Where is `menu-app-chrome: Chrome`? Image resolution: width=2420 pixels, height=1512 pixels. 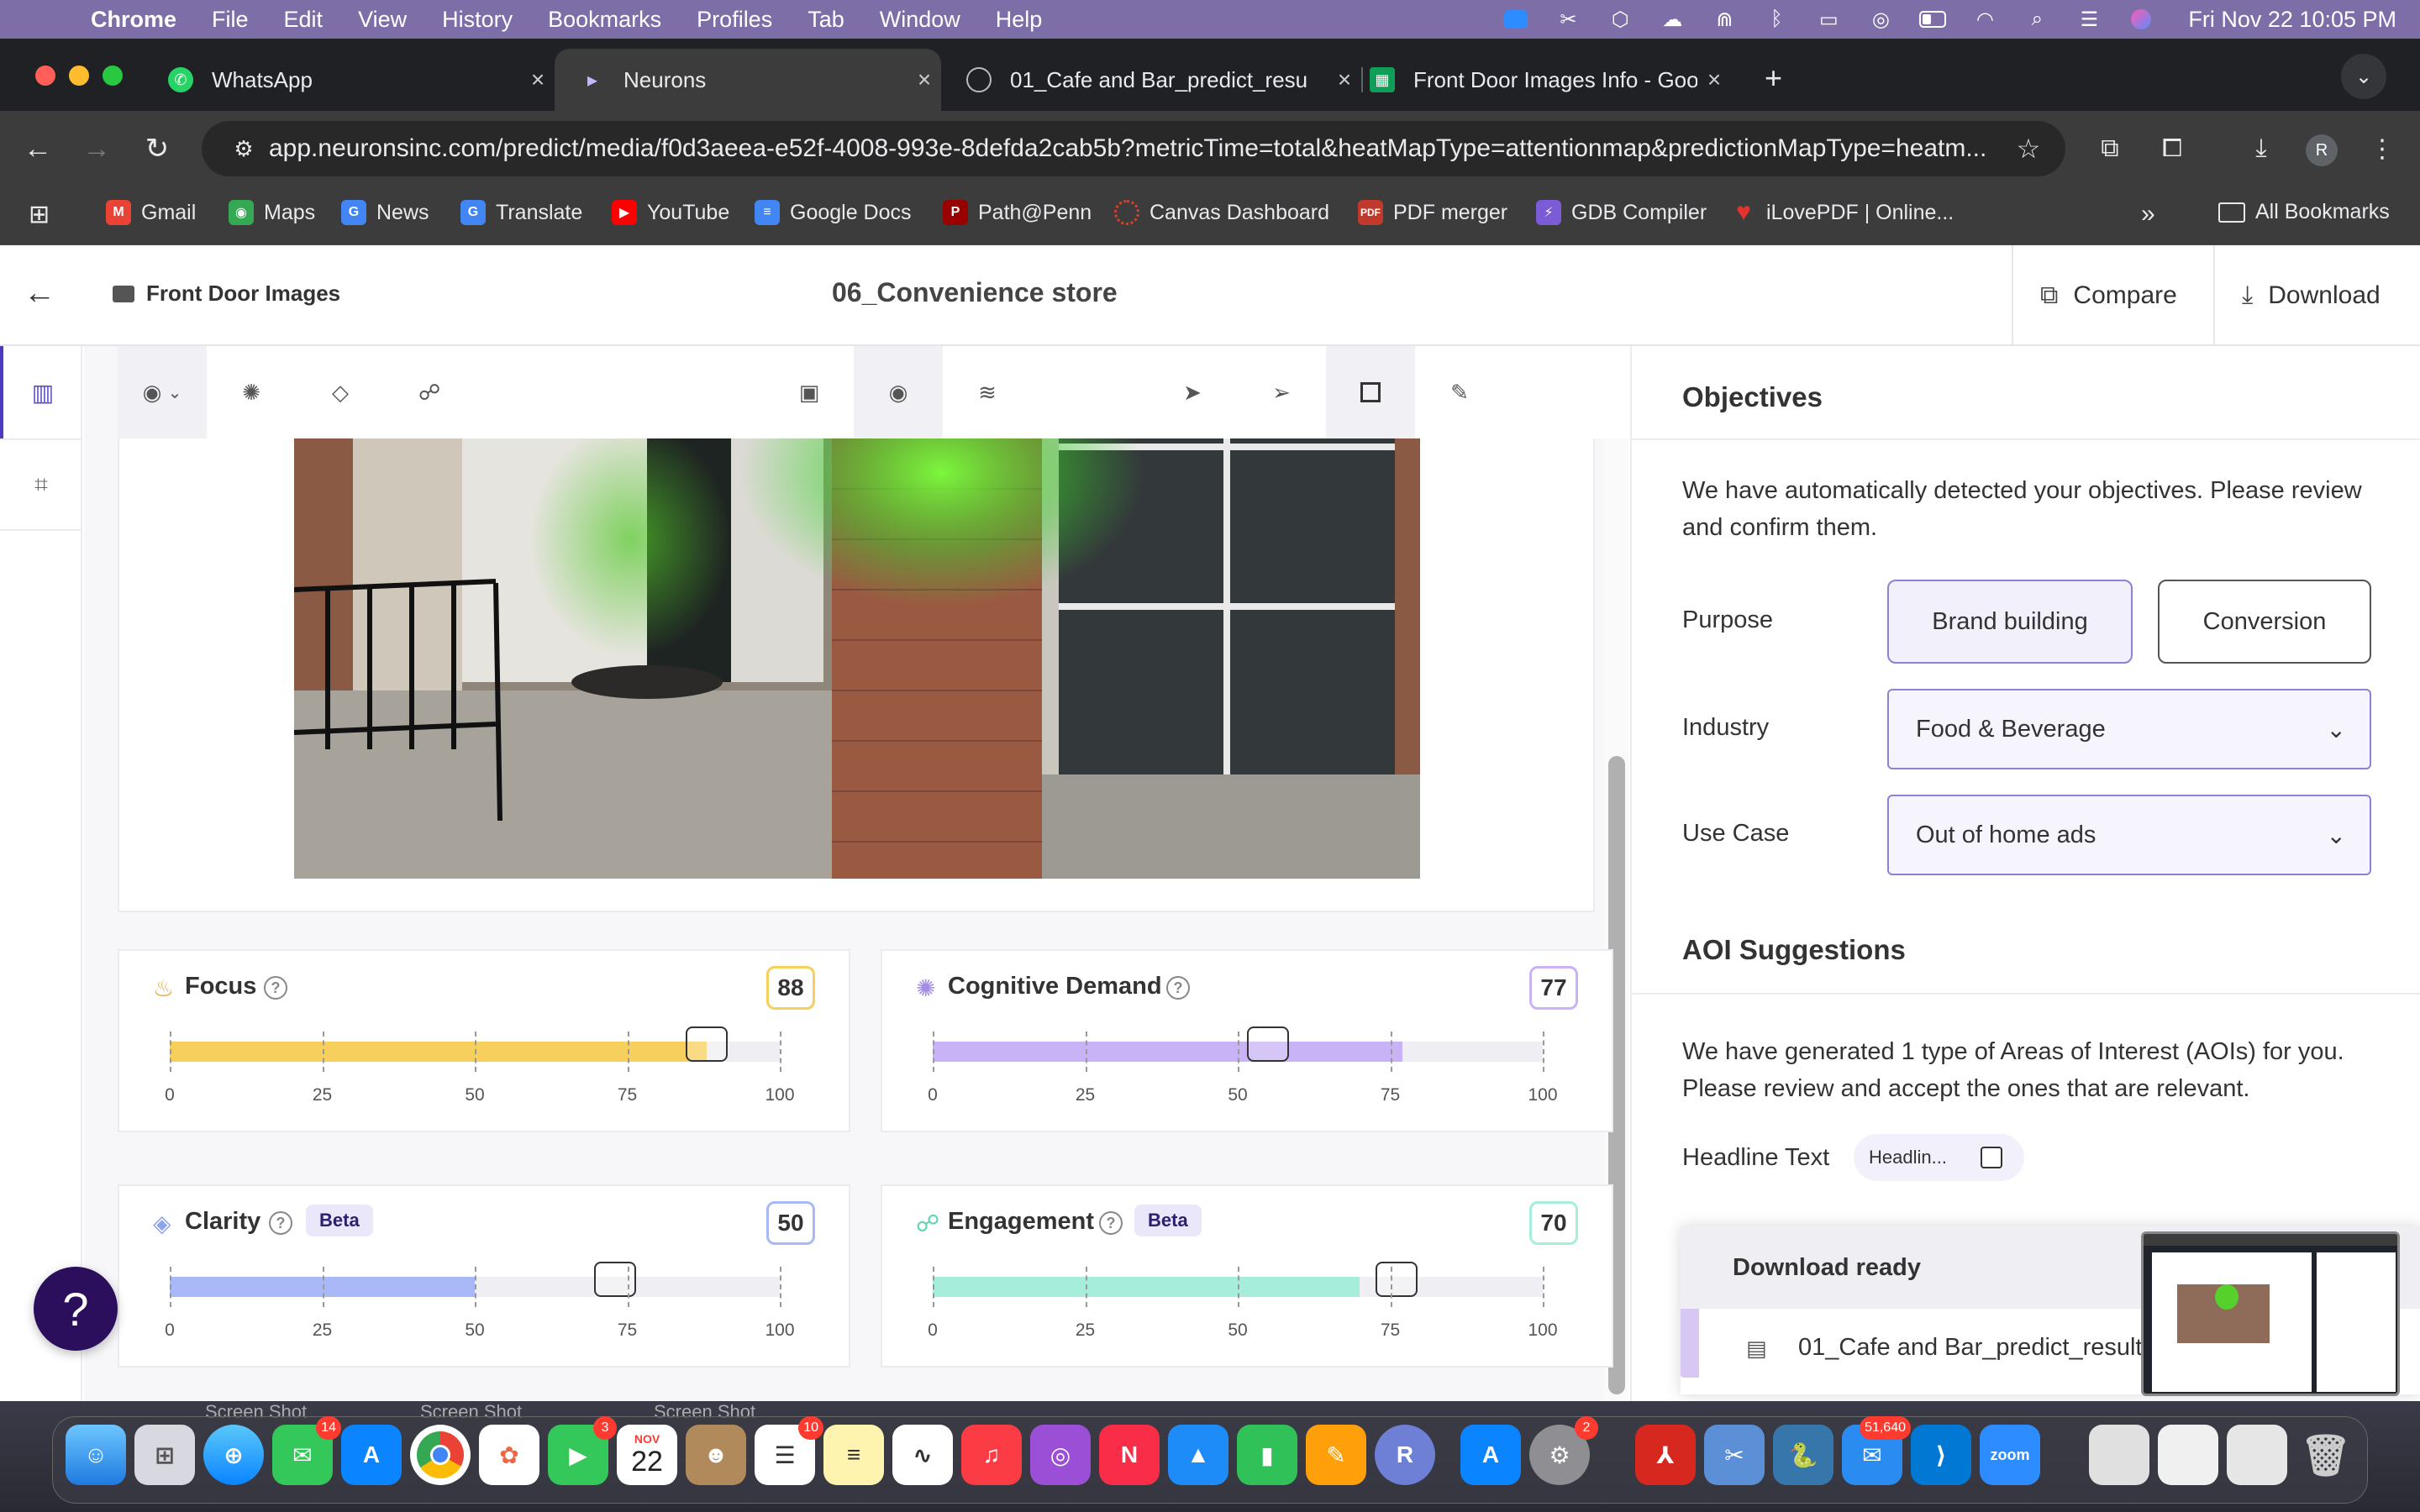 menu-app-chrome: Chrome is located at coordinates (133, 20).